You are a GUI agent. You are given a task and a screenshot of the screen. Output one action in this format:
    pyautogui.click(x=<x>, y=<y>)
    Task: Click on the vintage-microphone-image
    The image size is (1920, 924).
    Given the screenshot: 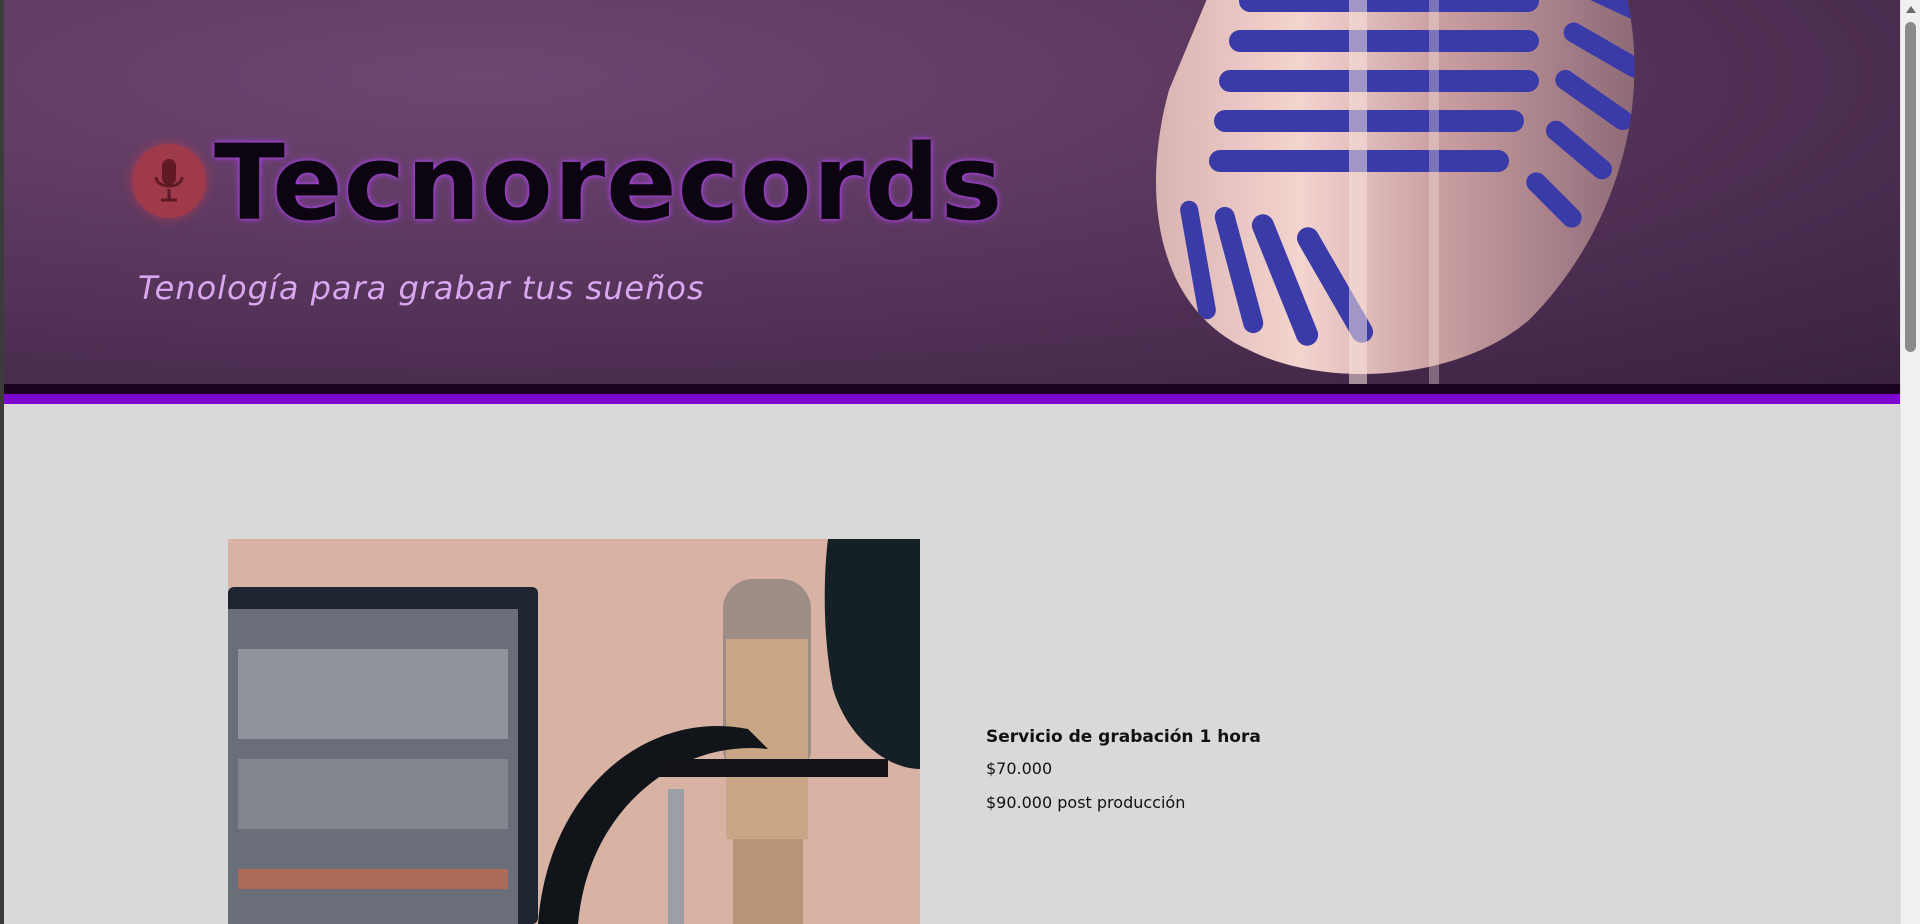 What is the action you would take?
    pyautogui.click(x=1395, y=192)
    